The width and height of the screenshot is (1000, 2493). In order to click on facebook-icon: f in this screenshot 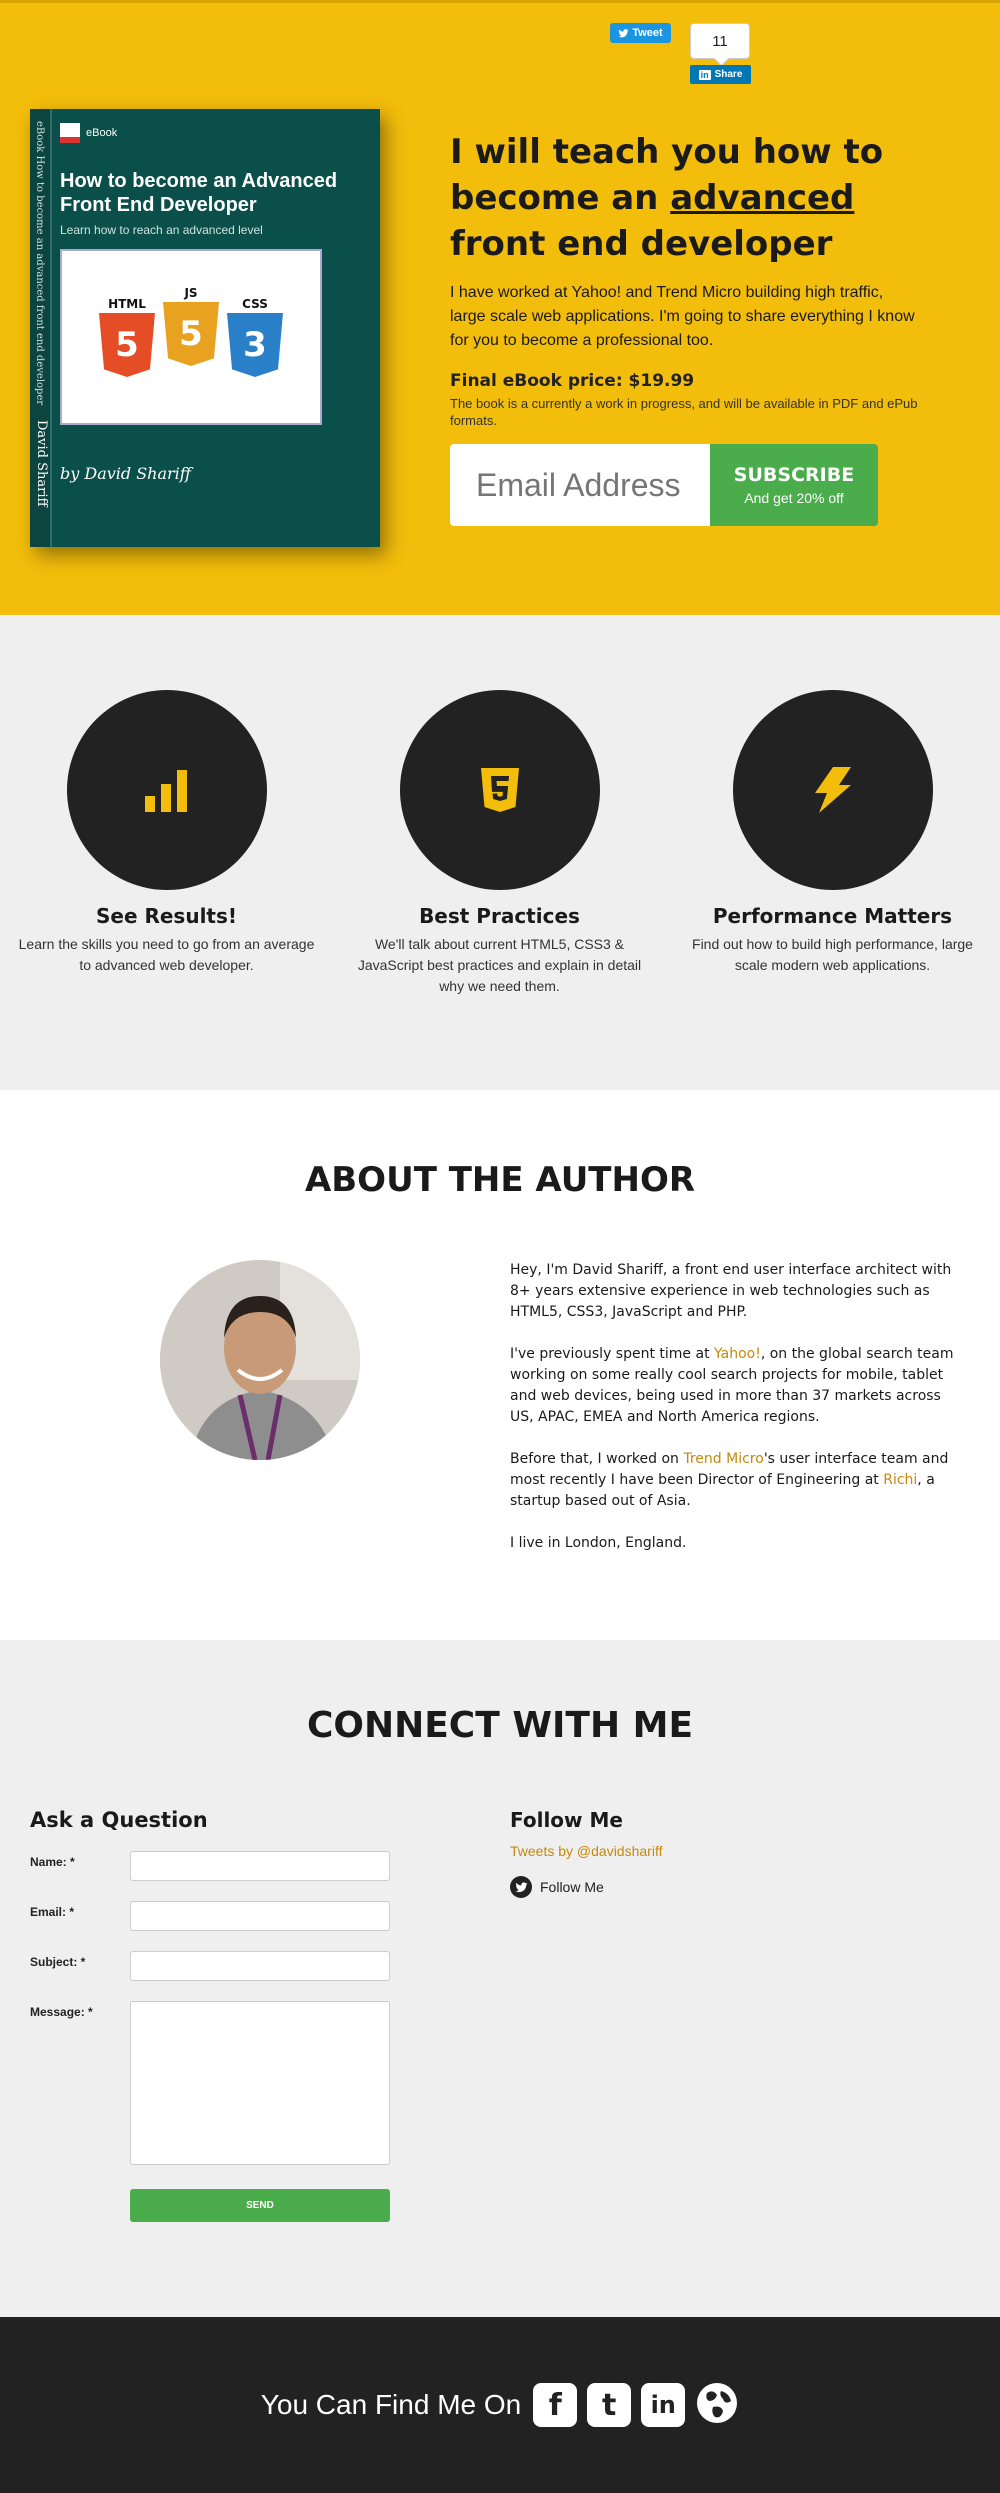, I will do `click(555, 2405)`.